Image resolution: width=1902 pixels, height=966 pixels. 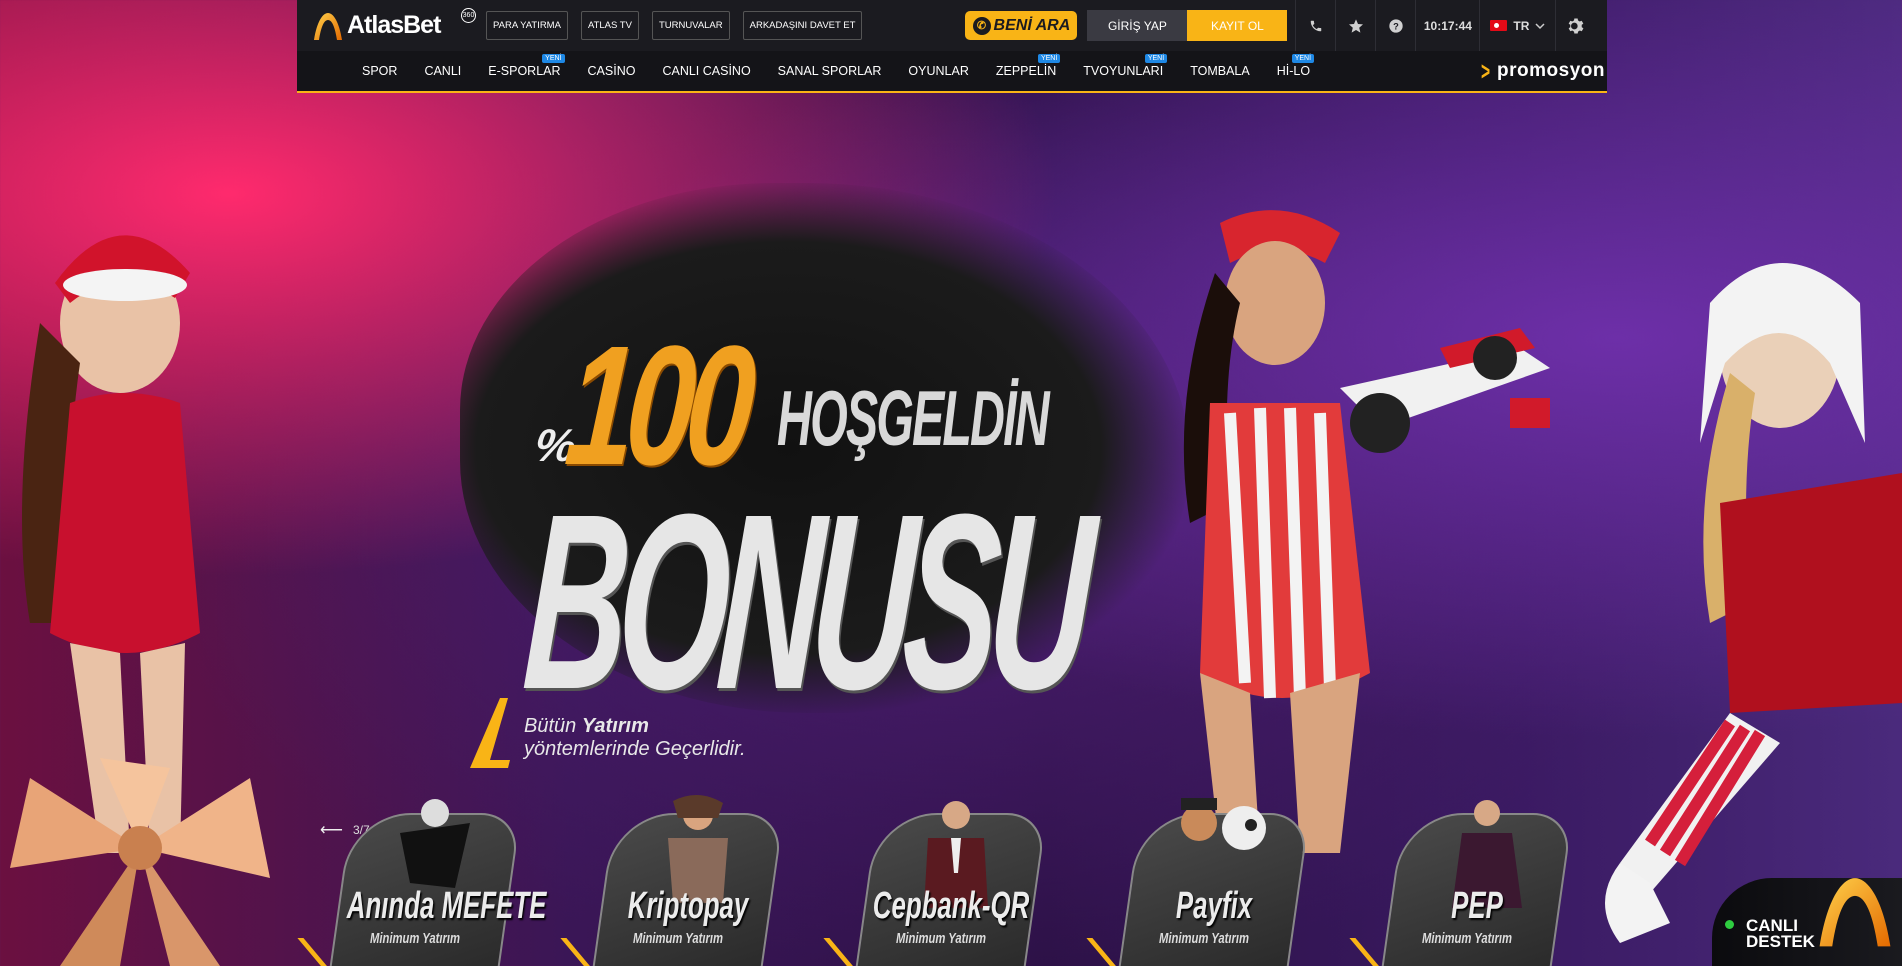 I want to click on nav-label: CASİNO, so click(x=611, y=71).